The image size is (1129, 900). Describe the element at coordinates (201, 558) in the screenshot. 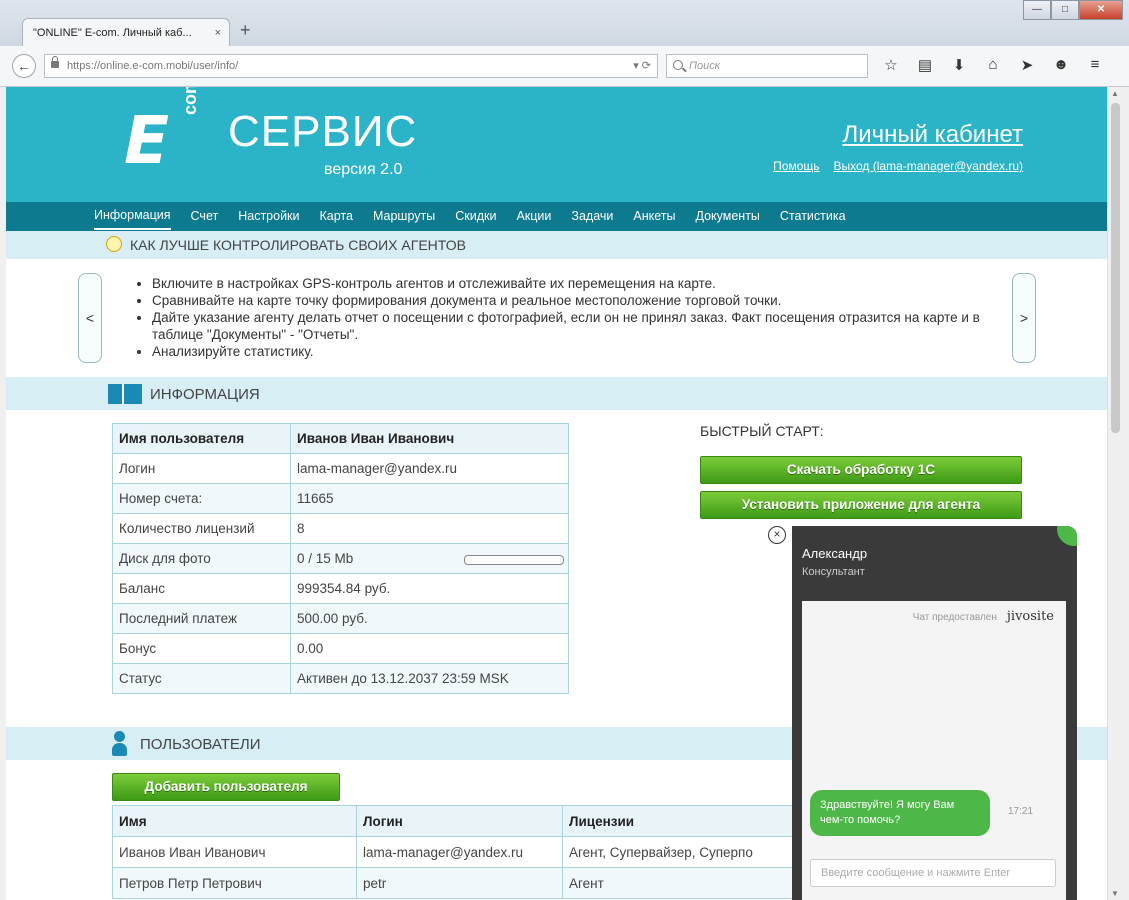

I see `info-label: Диск для фото` at that location.